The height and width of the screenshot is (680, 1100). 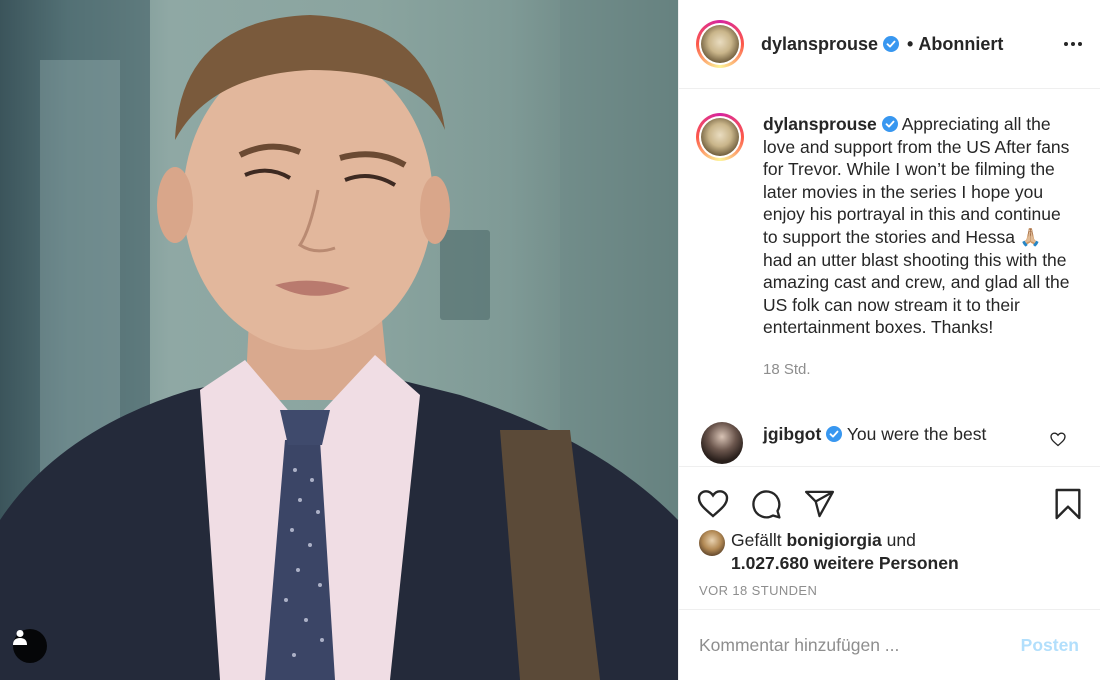 I want to click on comment-button, so click(x=766, y=504).